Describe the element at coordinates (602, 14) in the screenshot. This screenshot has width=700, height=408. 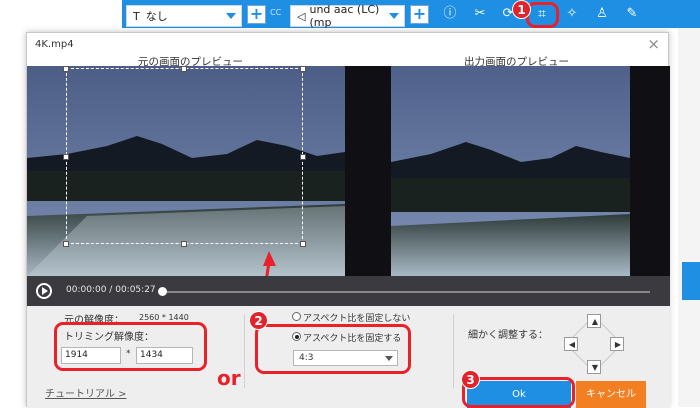
I see `watermark-icon: ♙` at that location.